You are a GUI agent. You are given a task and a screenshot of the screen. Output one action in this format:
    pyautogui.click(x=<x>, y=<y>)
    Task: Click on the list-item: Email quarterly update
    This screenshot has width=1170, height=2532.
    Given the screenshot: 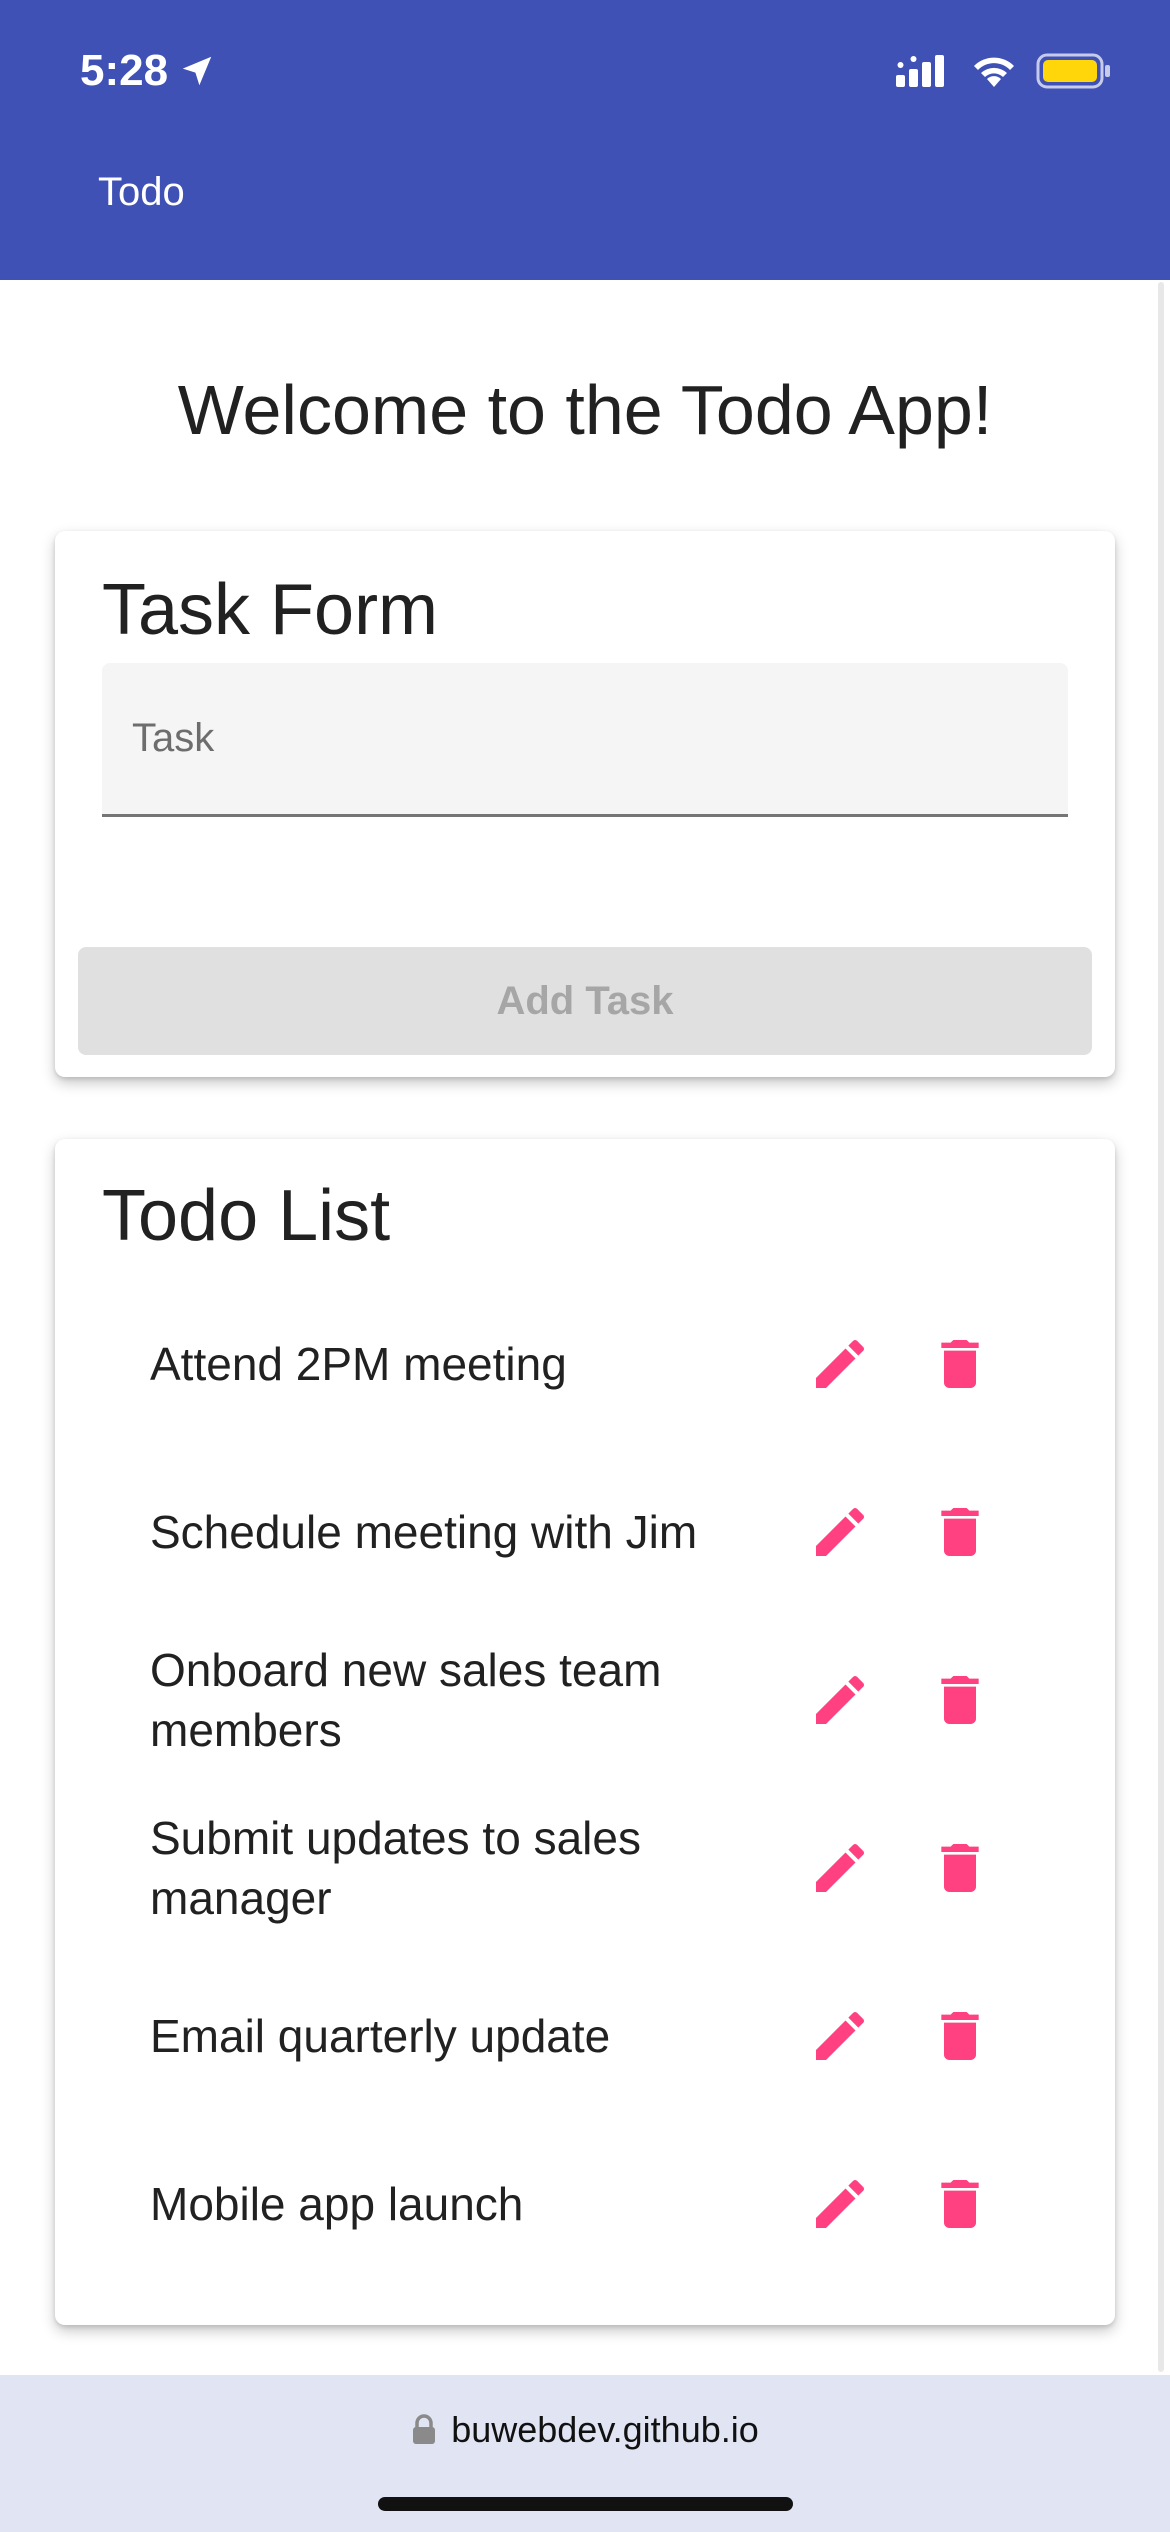 What is the action you would take?
    pyautogui.click(x=585, y=2036)
    